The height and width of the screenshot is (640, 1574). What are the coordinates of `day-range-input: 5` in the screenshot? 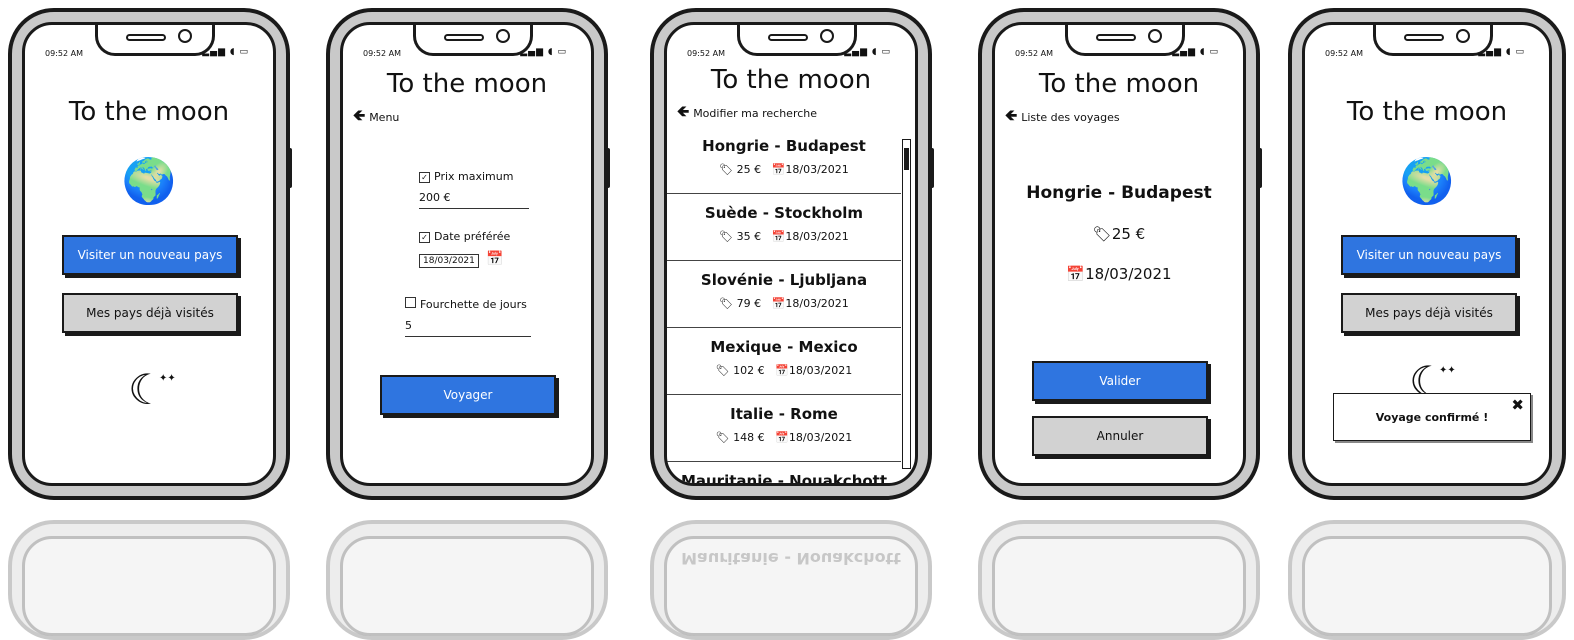 It's located at (468, 328).